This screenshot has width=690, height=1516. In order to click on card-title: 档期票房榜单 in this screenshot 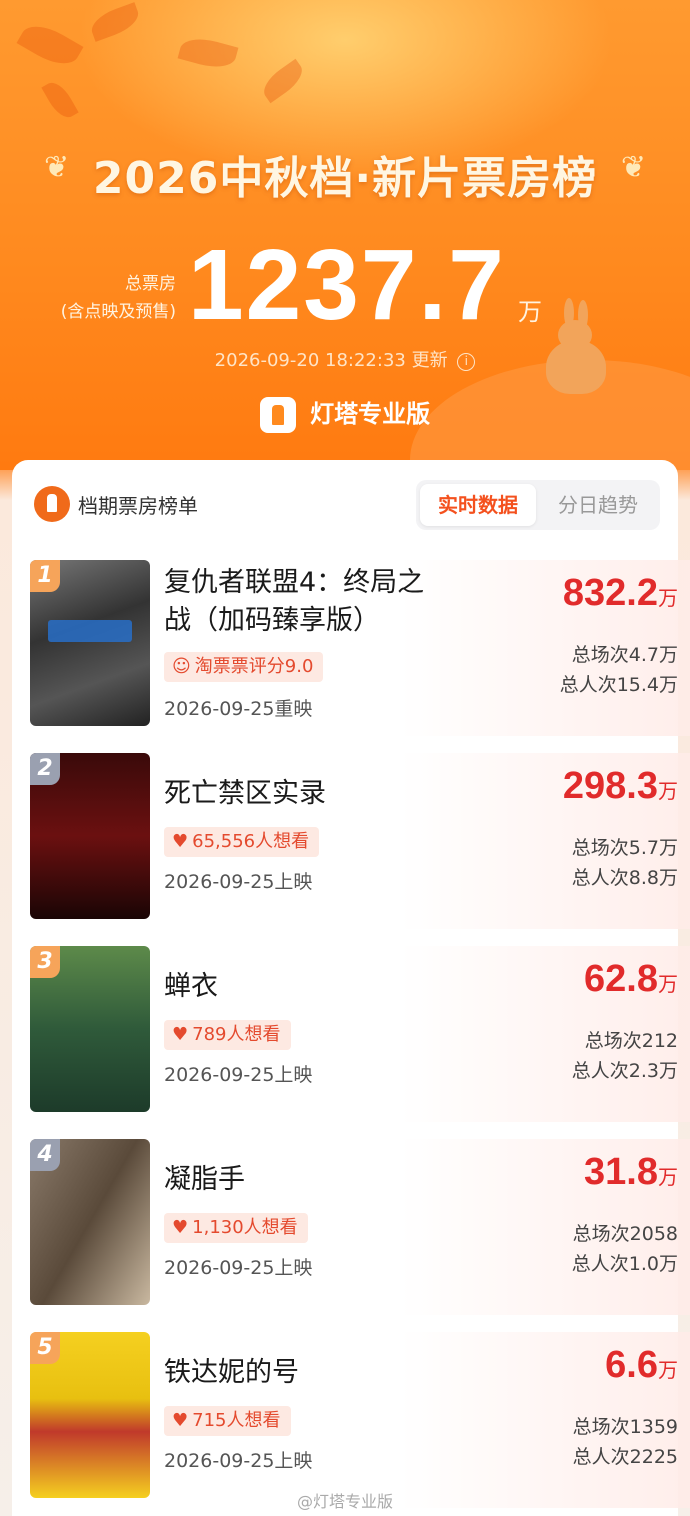, I will do `click(138, 506)`.